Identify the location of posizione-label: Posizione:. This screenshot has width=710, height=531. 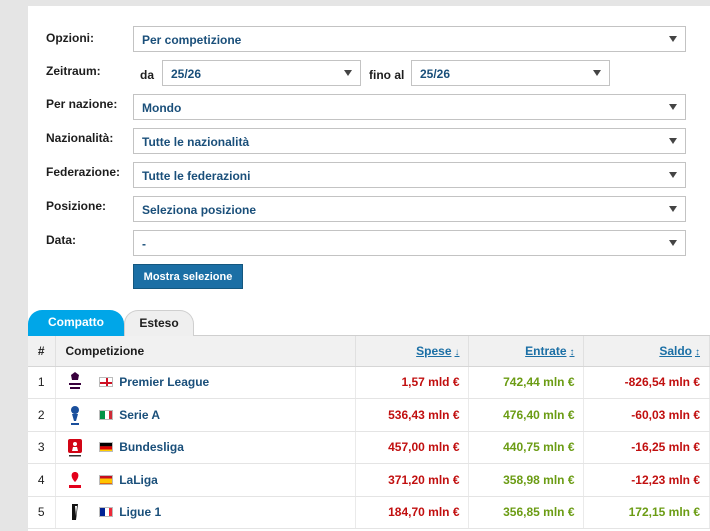
(76, 206).